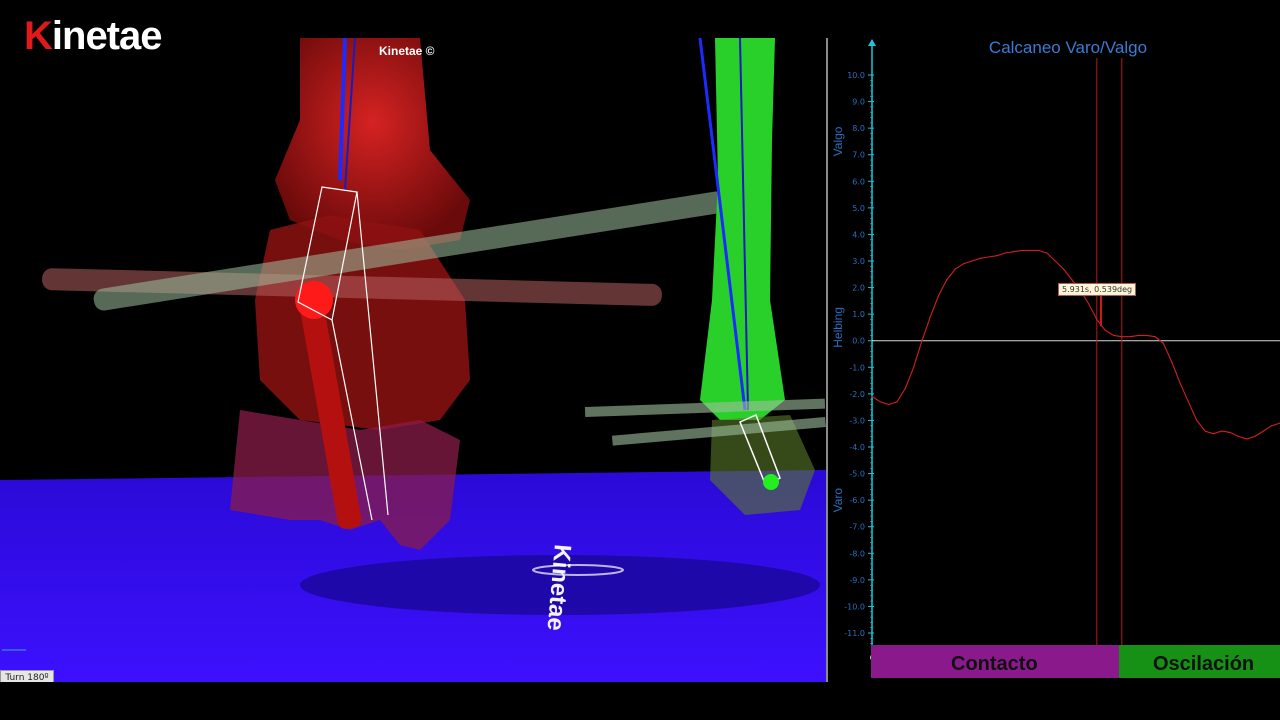 The height and width of the screenshot is (720, 1280). I want to click on y-tick-label: -3.0, so click(857, 420).